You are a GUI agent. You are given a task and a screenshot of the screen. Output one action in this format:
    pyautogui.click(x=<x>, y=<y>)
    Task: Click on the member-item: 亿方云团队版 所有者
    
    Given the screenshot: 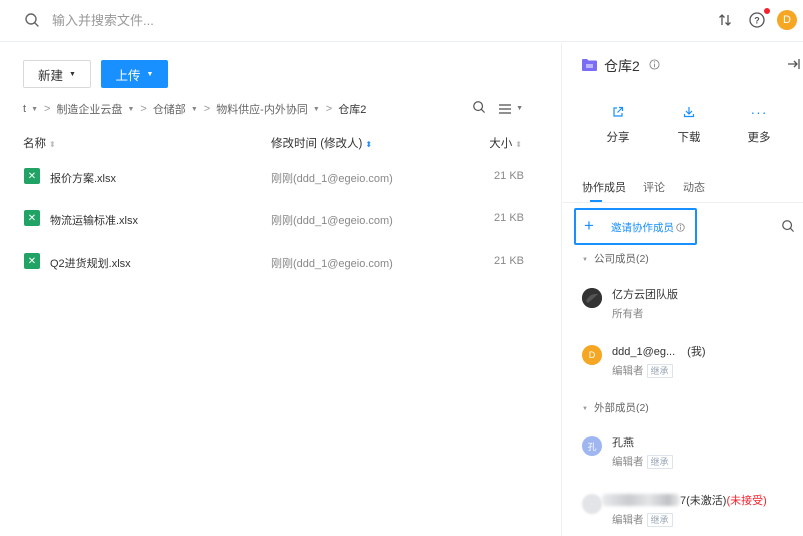 What is the action you would take?
    pyautogui.click(x=692, y=306)
    